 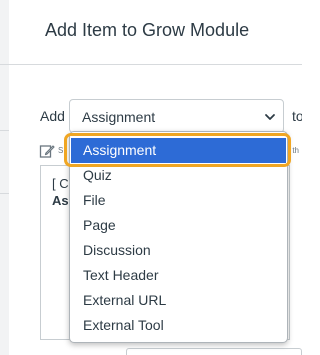 What do you see at coordinates (178, 250) in the screenshot?
I see `dropdown-option-discussion: Discussion` at bounding box center [178, 250].